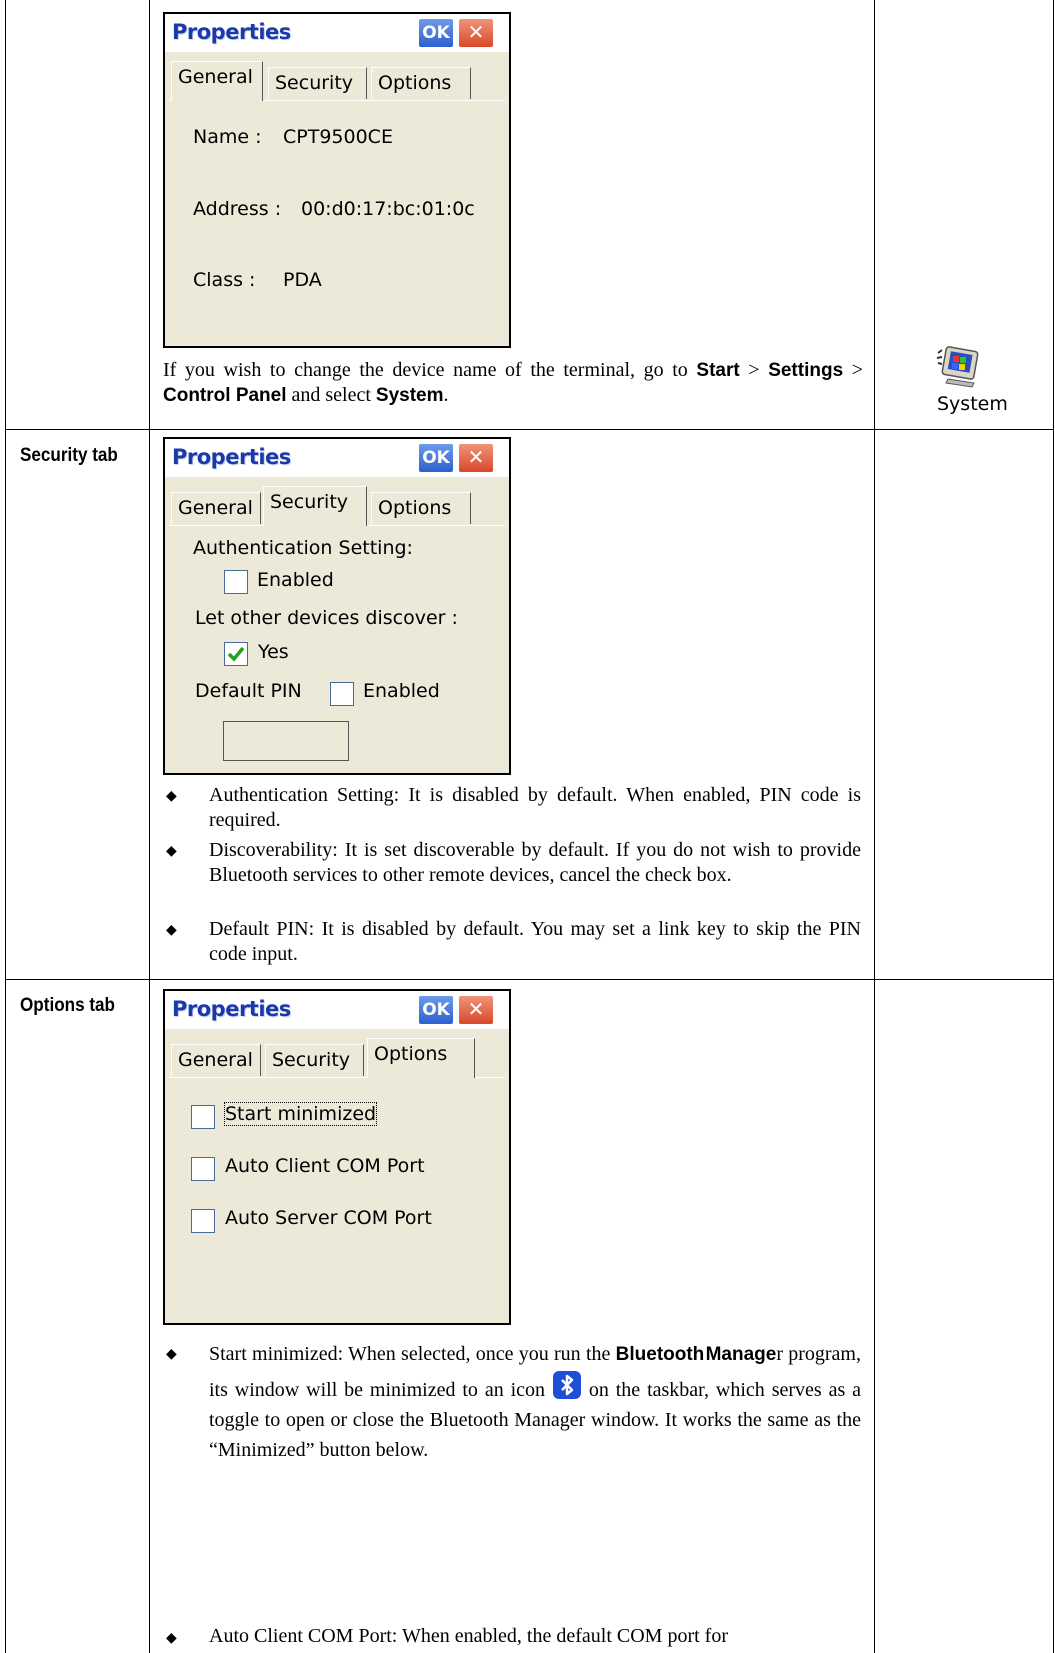  What do you see at coordinates (660, 1354) in the screenshot?
I see `bluetooth-bold: Bluetooth` at bounding box center [660, 1354].